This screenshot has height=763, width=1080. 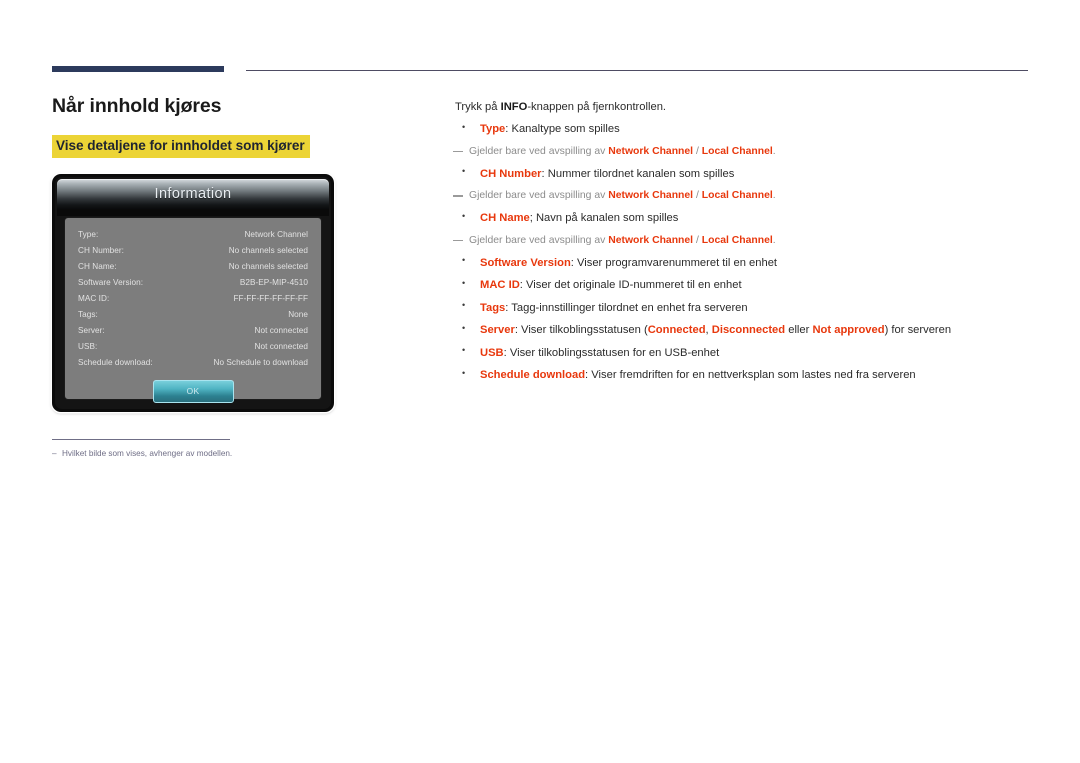 I want to click on bullet-term: Tags, so click(x=493, y=307).